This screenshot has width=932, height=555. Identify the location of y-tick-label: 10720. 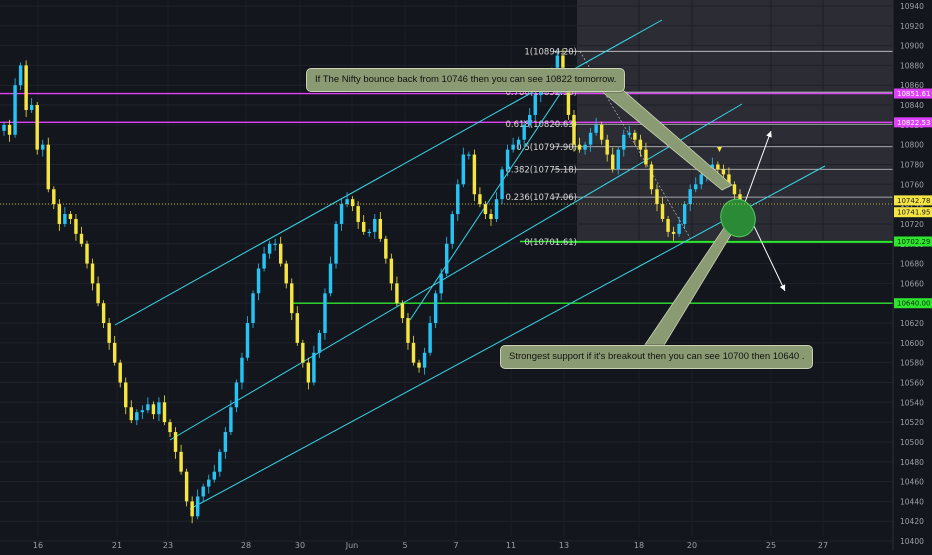
(912, 224).